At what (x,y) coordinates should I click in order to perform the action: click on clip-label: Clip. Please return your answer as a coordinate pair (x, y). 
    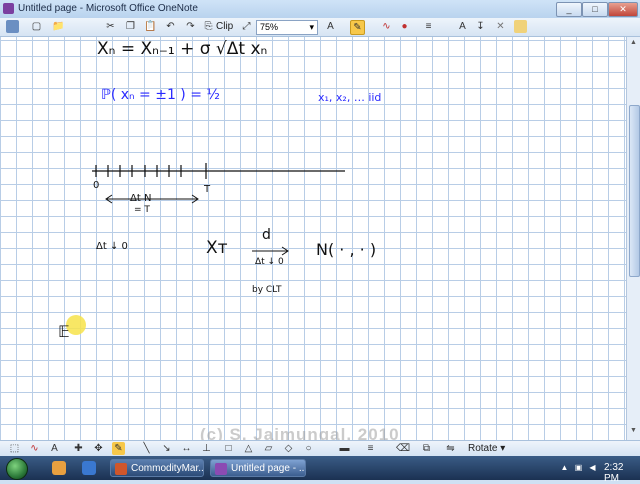
    Looking at the image, I should click on (224, 26).